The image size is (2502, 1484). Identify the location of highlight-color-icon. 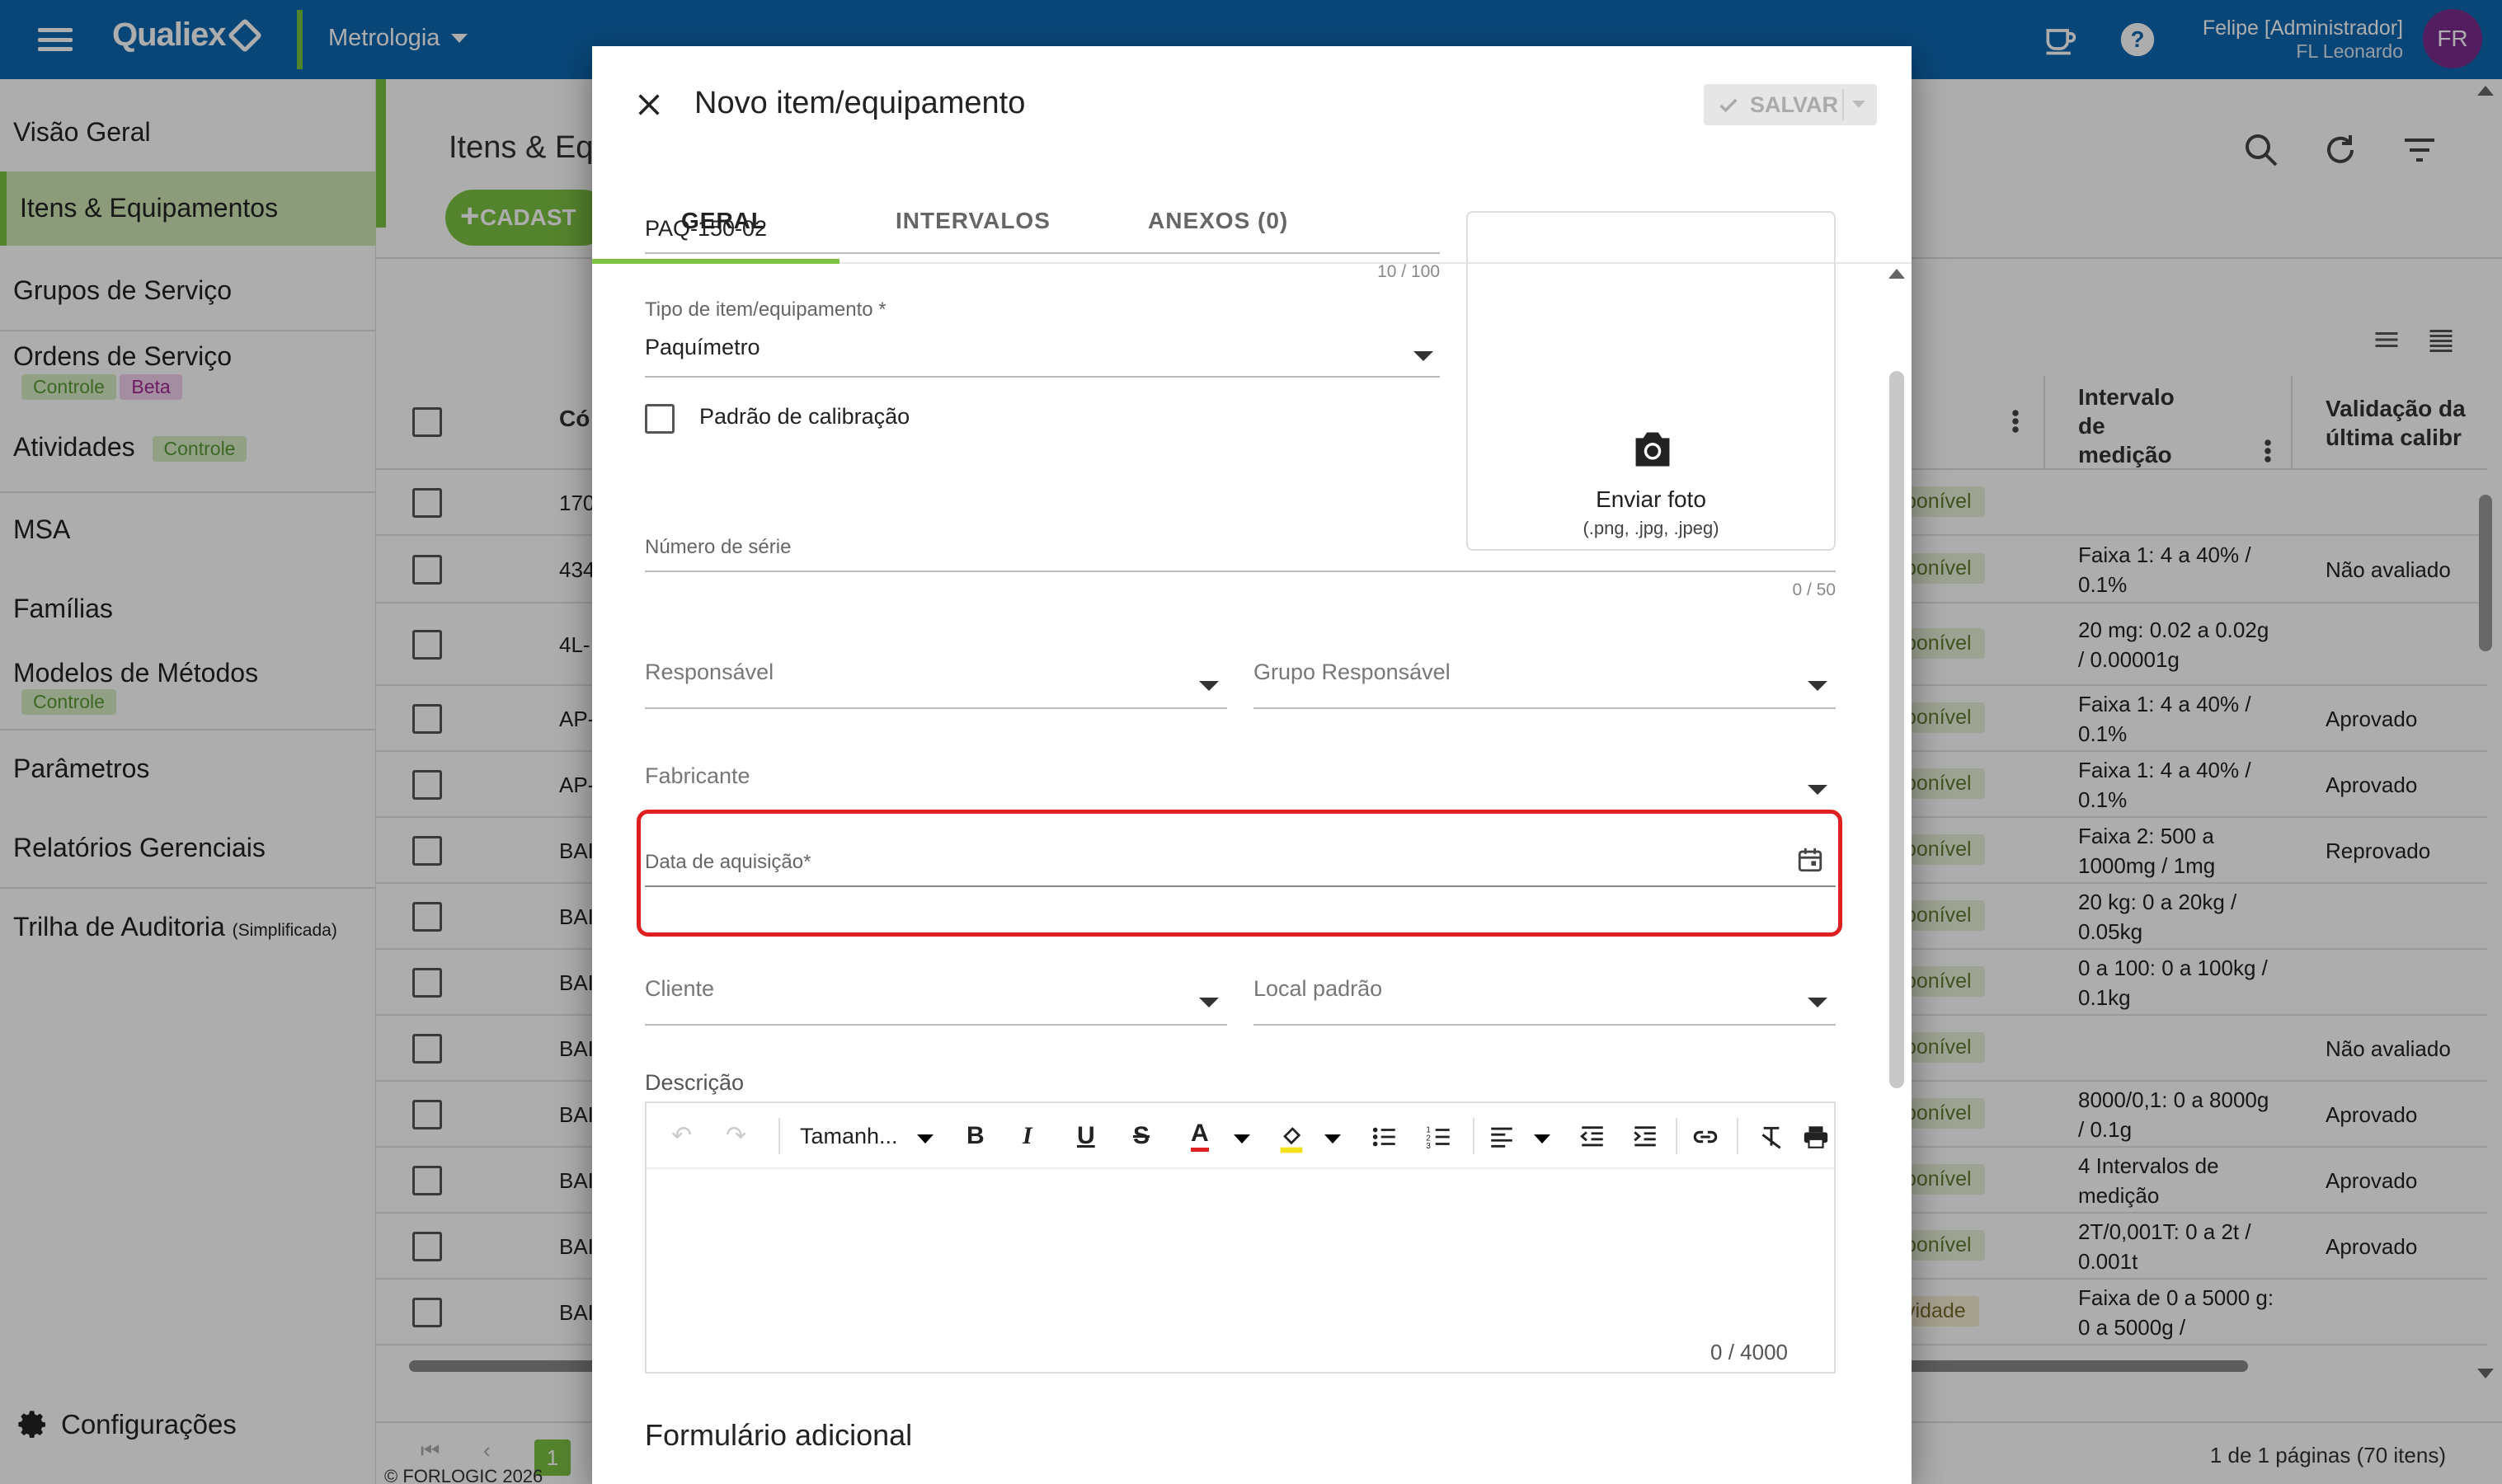
(1291, 1138).